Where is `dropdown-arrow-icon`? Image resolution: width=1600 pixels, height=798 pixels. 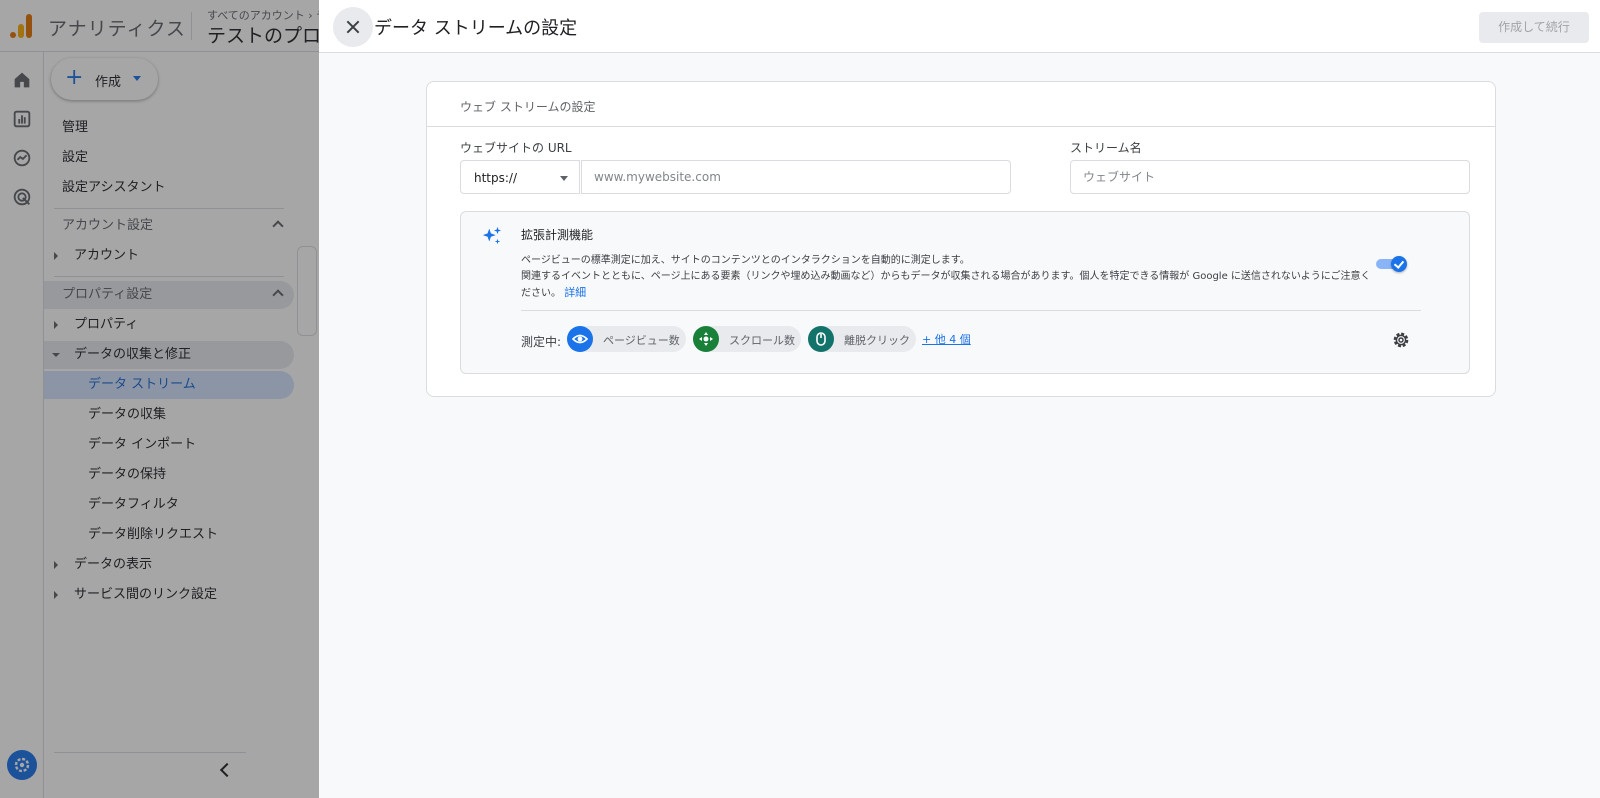
dropdown-arrow-icon is located at coordinates (564, 178).